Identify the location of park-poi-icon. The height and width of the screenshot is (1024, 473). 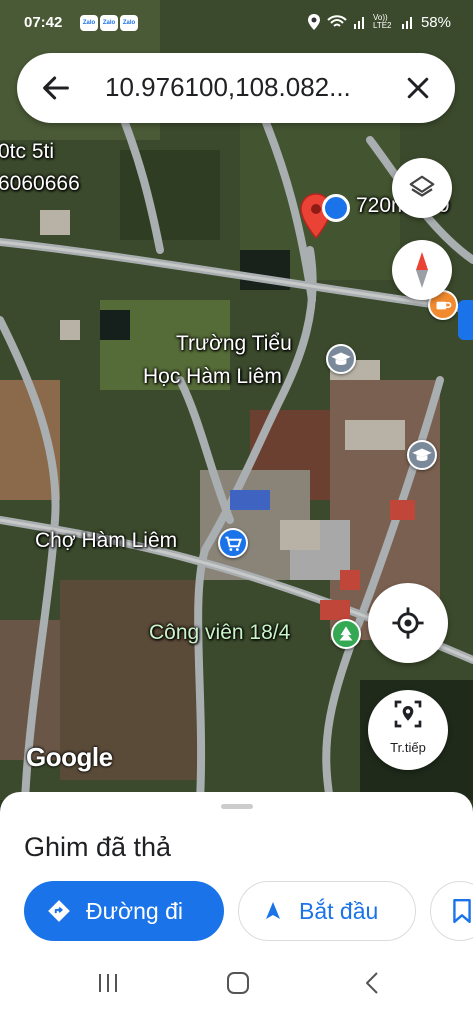
(346, 634).